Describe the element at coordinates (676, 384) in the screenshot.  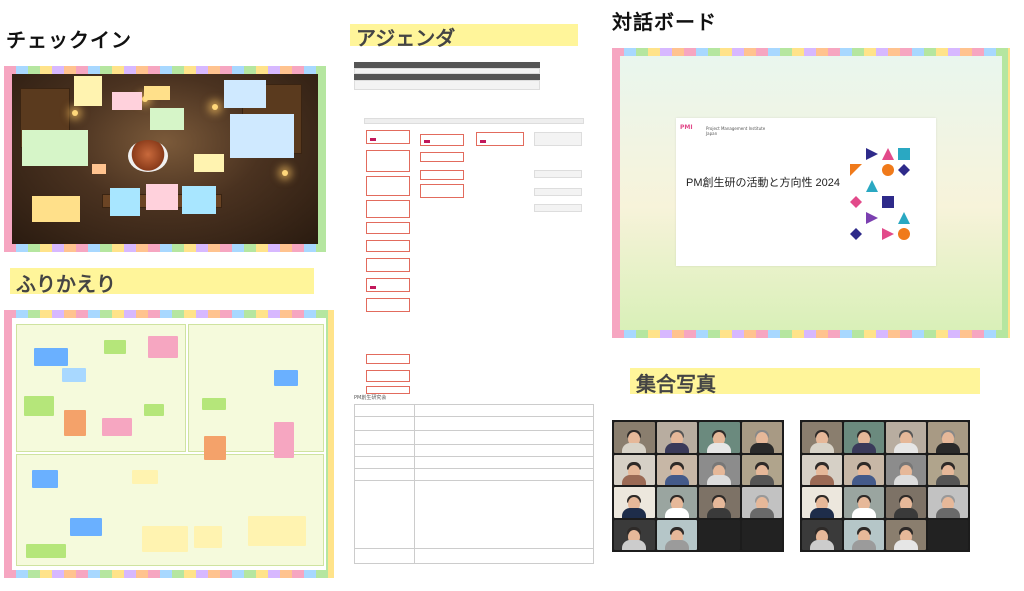
I see `group-photo-title: 集合写真` at that location.